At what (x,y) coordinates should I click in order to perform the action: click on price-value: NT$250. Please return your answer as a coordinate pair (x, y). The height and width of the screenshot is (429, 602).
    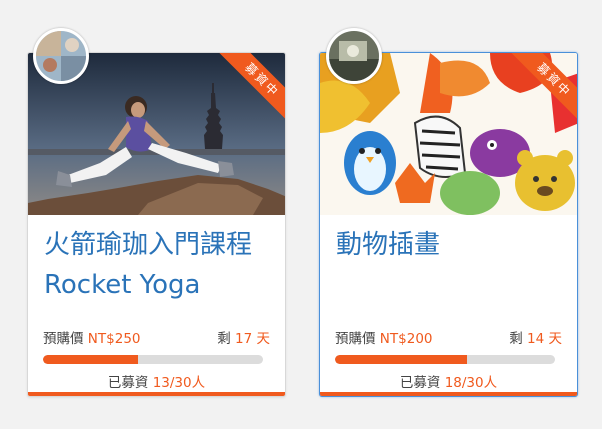
    Looking at the image, I should click on (114, 339).